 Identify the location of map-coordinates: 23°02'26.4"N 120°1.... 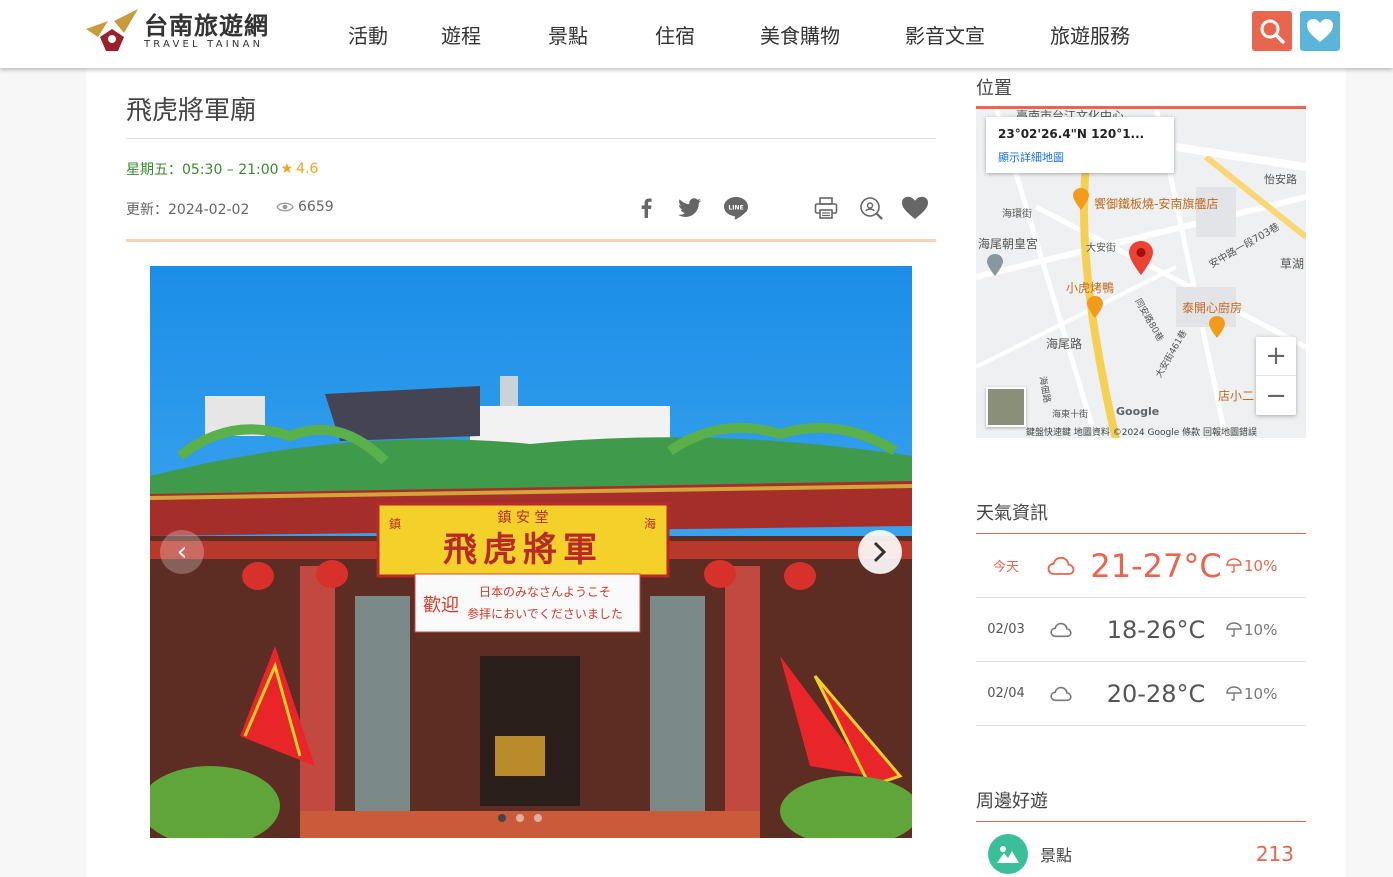
(1071, 134).